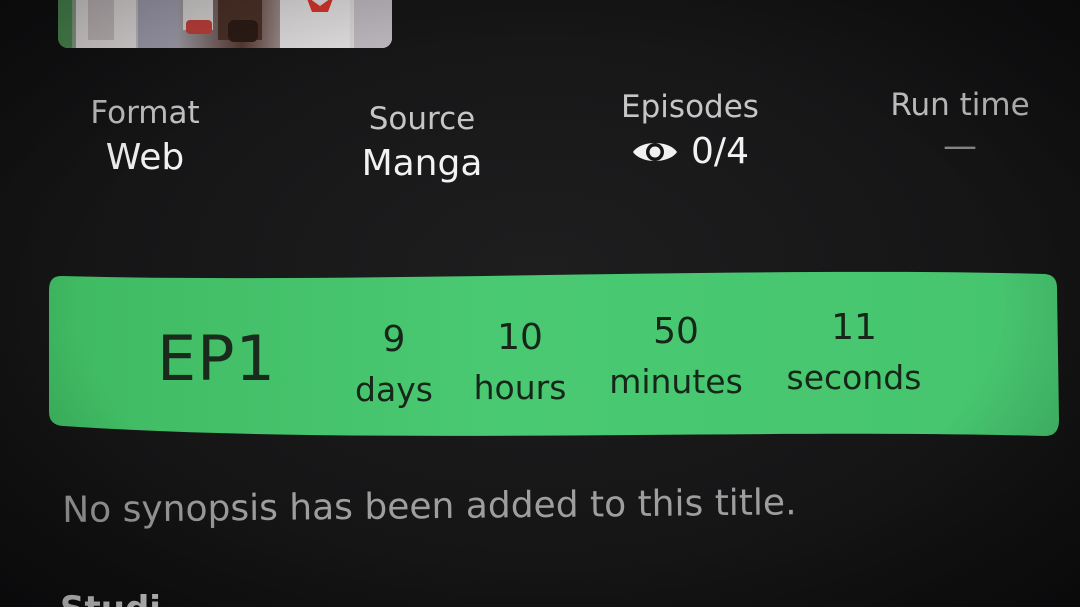 This screenshot has width=1080, height=607. Describe the element at coordinates (854, 377) in the screenshot. I see `seconds-label: seconds` at that location.